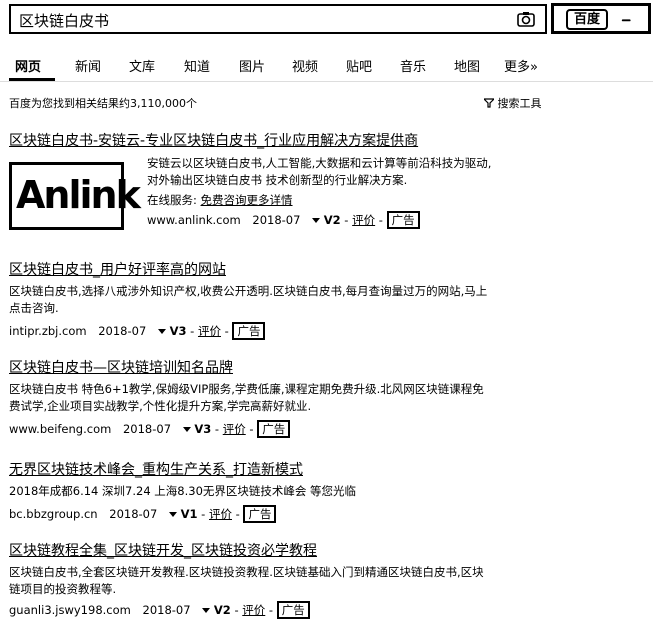  What do you see at coordinates (281, 550) in the screenshot?
I see `result-title: 区块链教程全集_区块链开发_区块链投资必学教程` at bounding box center [281, 550].